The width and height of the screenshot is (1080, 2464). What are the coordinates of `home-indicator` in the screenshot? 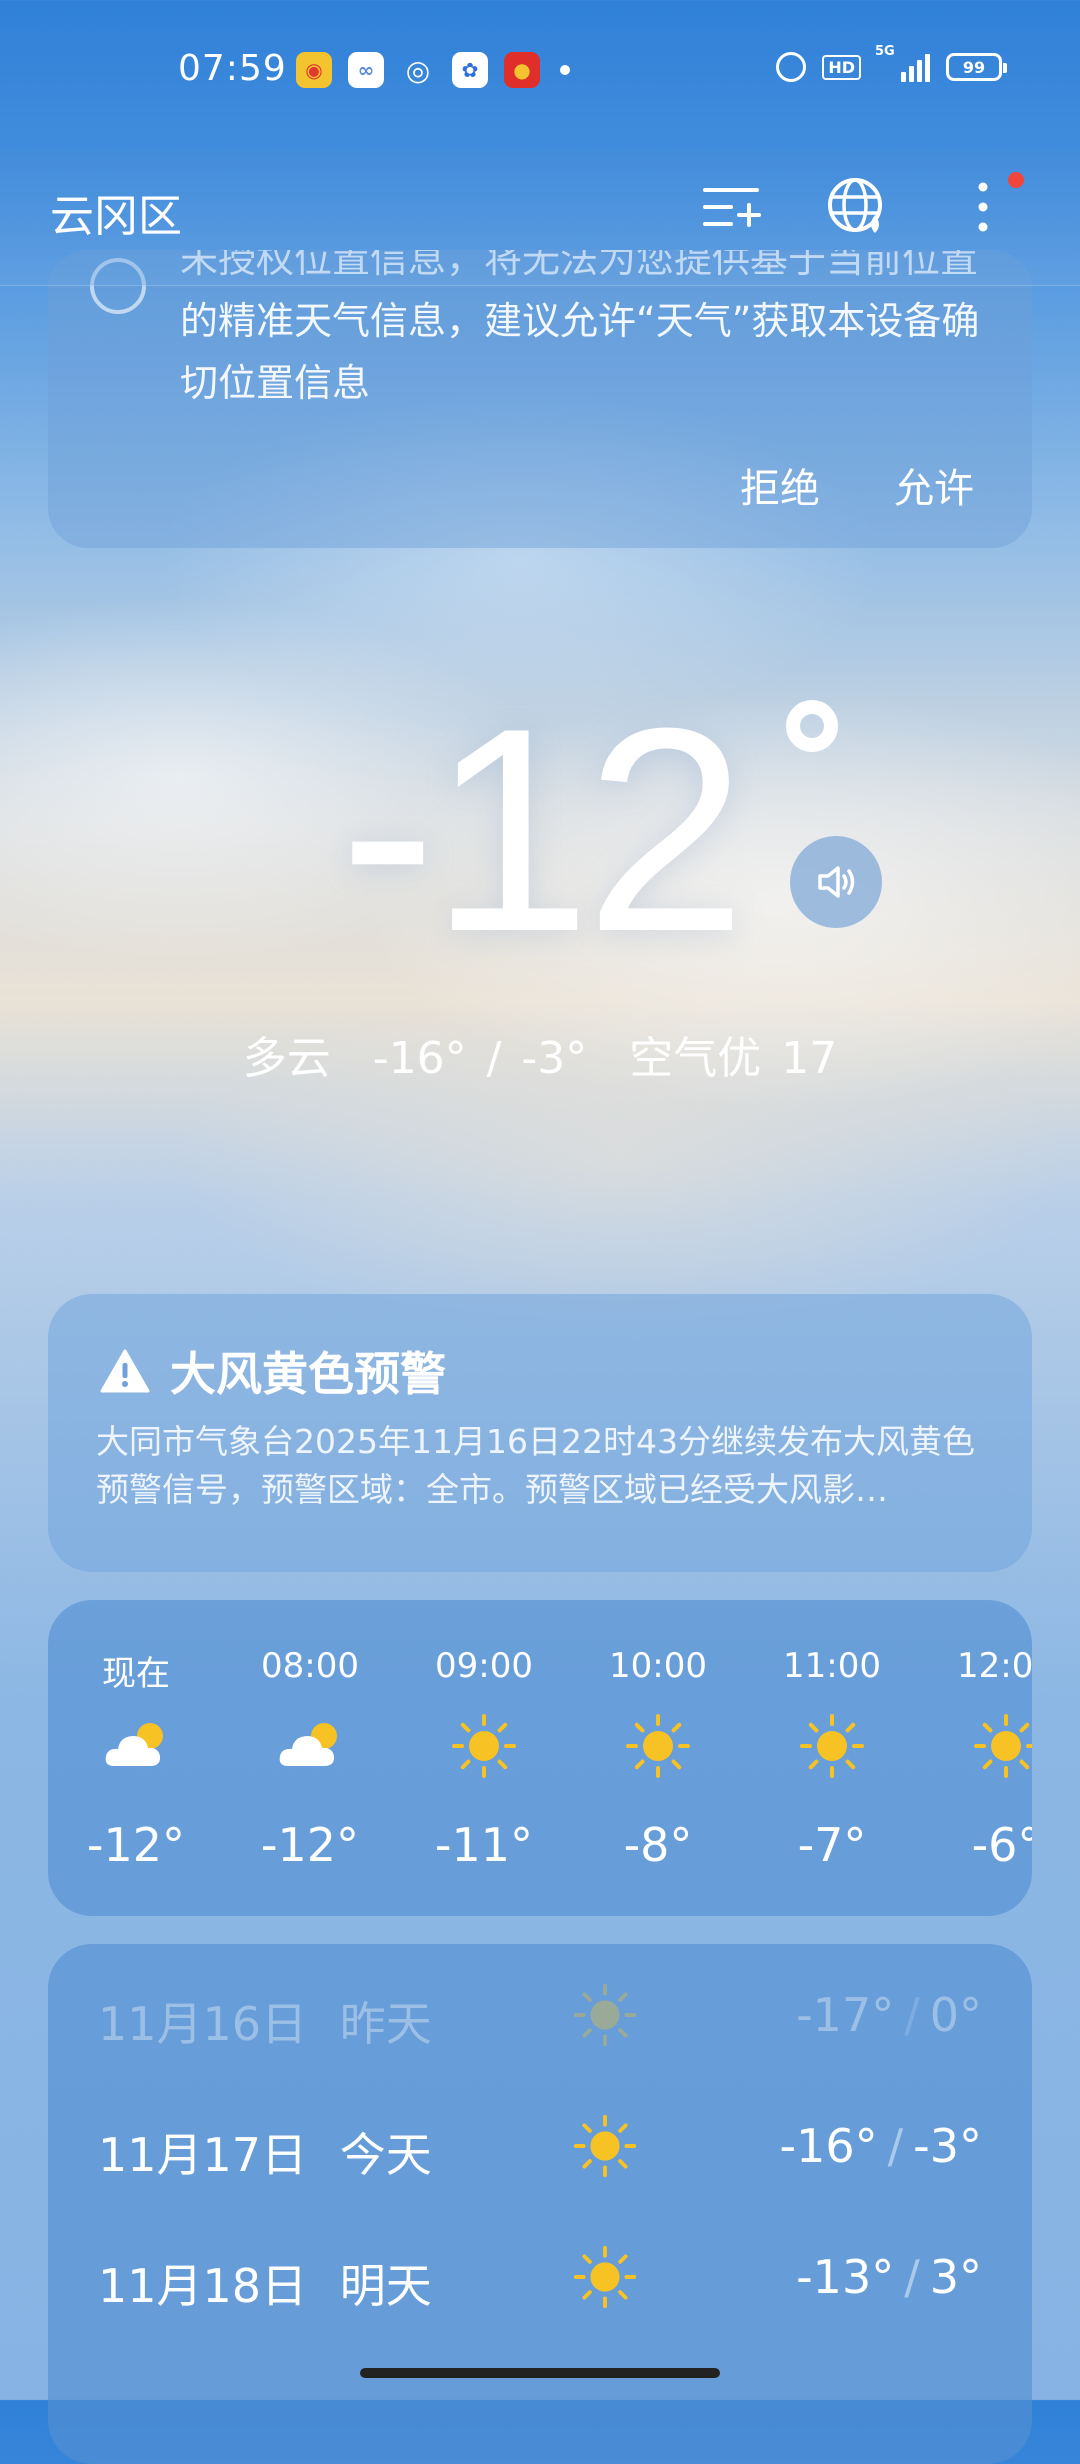 It's located at (540, 2373).